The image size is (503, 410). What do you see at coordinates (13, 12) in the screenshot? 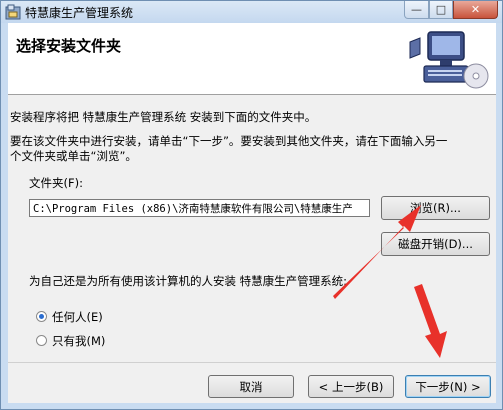
I see `installer-app-icon` at bounding box center [13, 12].